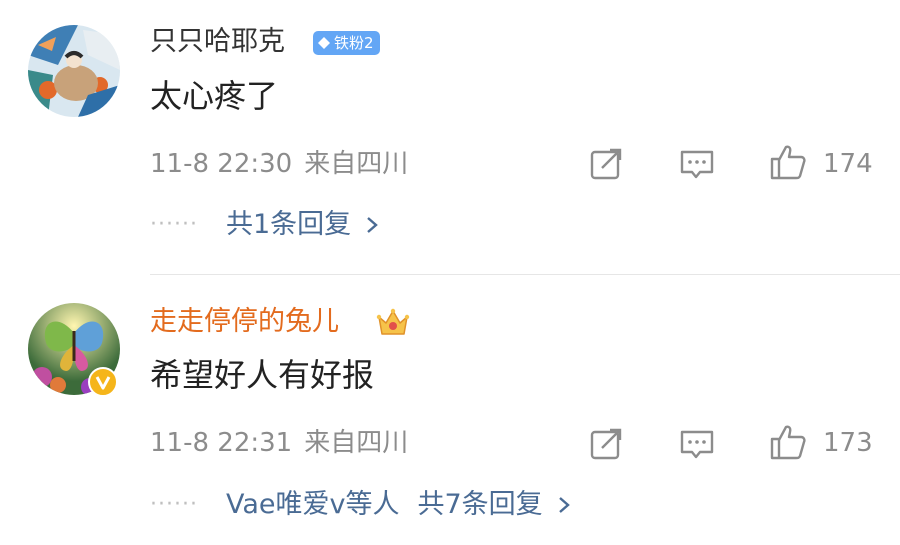  Describe the element at coordinates (214, 96) in the screenshot. I see `comment-text: 太心疼了` at that location.